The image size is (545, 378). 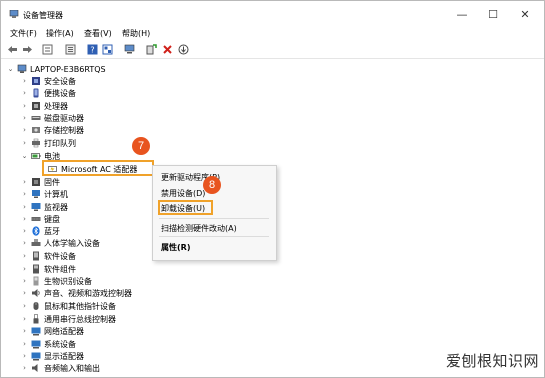 I want to click on tree-item-portable: › 便携设备, so click(x=48, y=93).